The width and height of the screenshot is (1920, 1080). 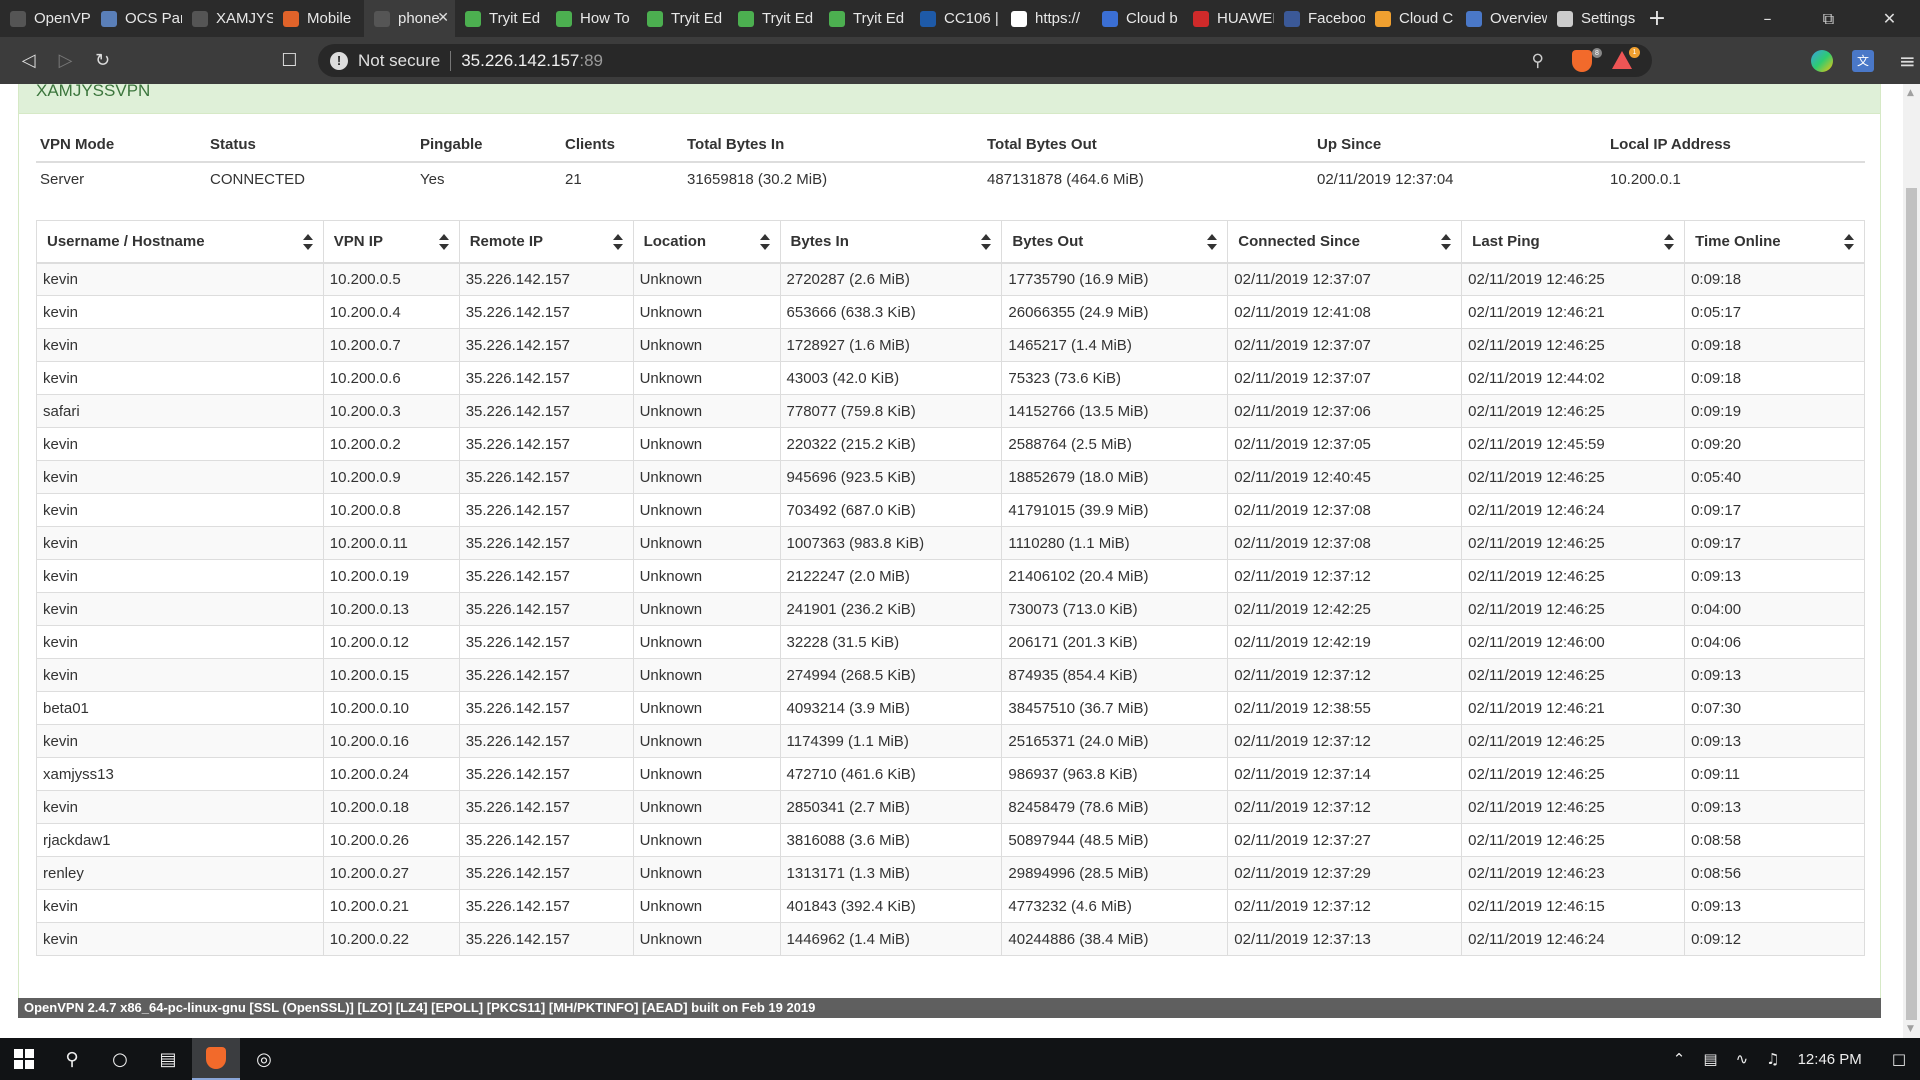 I want to click on browser-tab: XAMJYSS, so click(x=227, y=18).